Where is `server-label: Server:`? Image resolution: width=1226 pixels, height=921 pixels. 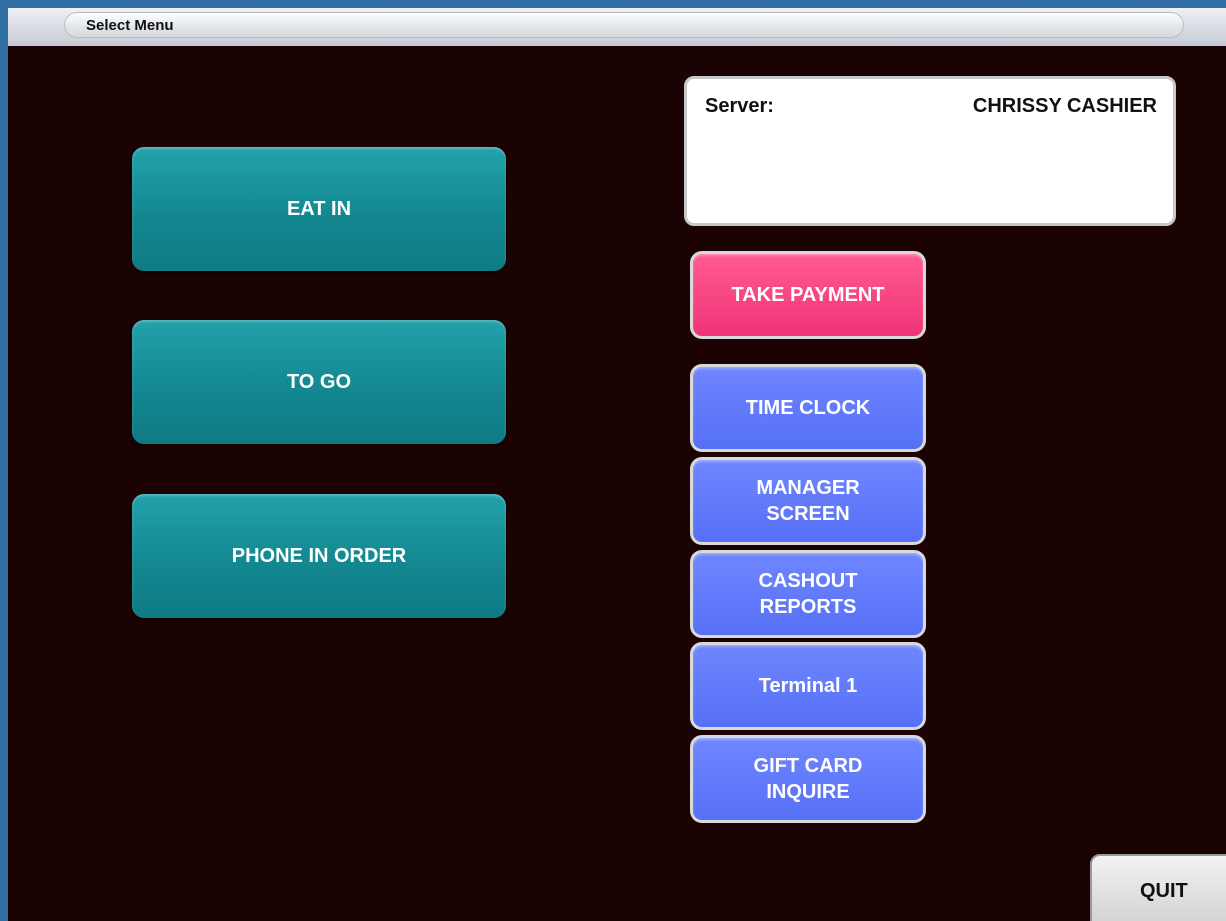 server-label: Server: is located at coordinates (739, 106).